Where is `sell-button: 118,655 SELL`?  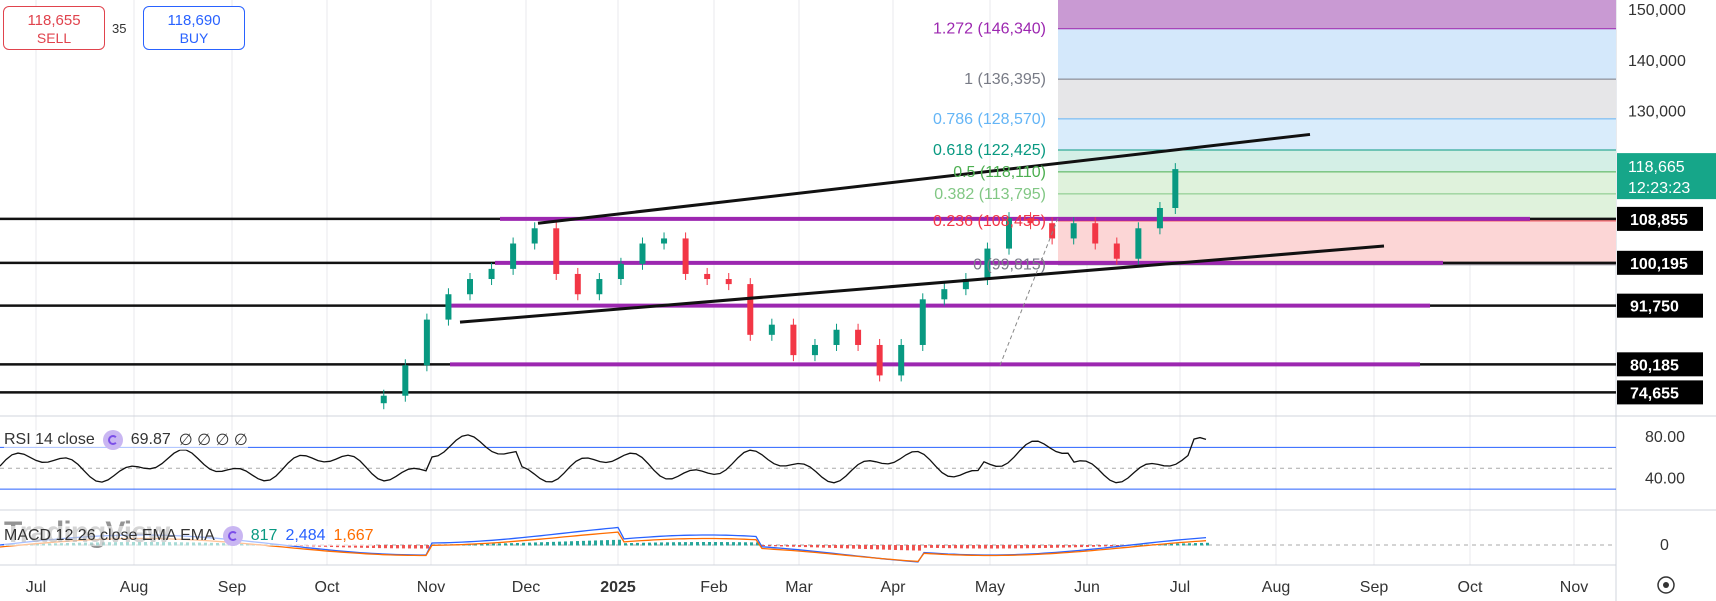
sell-button: 118,655 SELL is located at coordinates (54, 28).